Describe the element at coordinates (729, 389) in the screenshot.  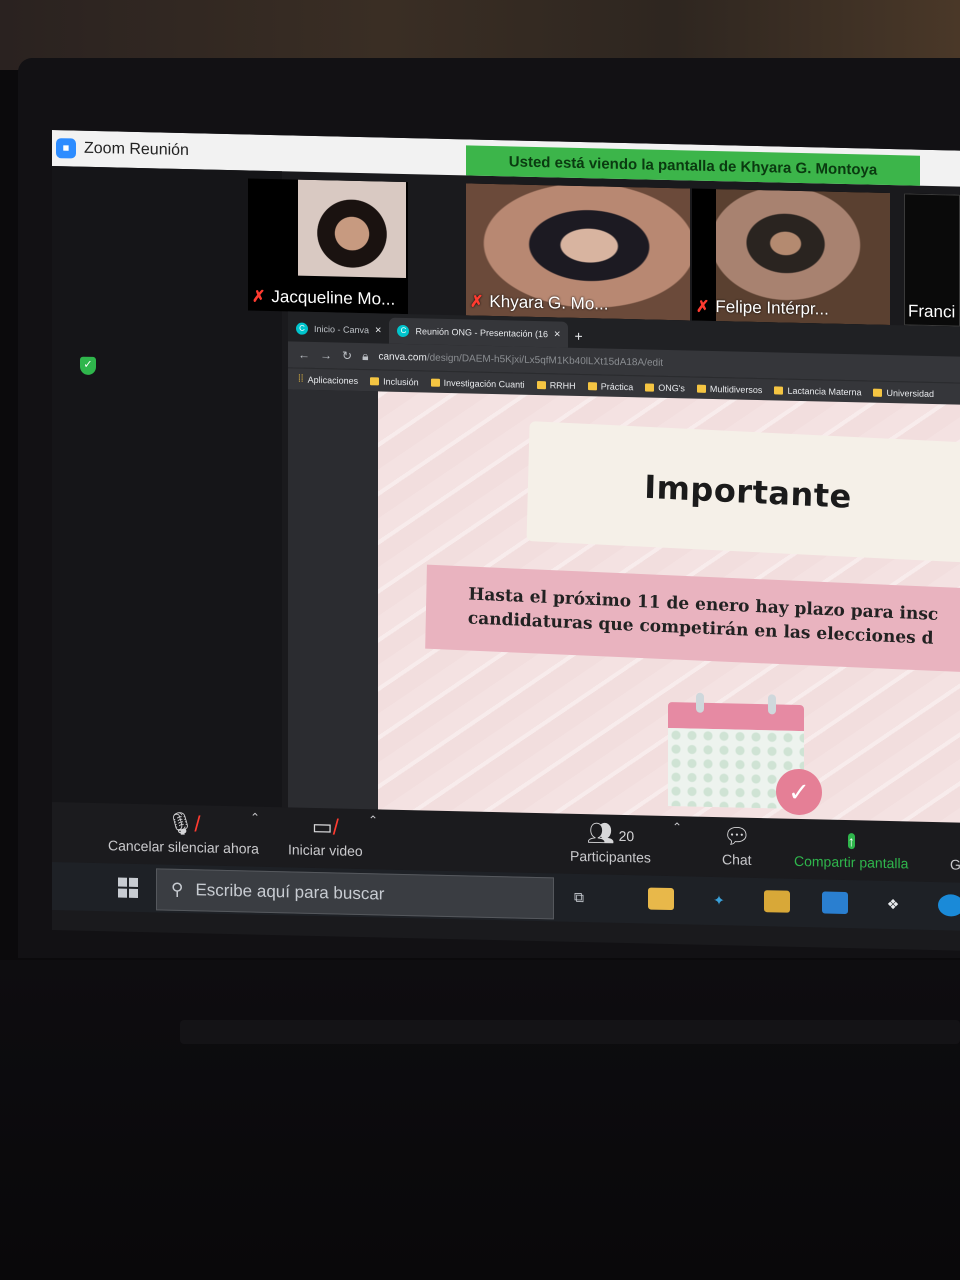
I see `bookmark-item: Multidiversos` at that location.